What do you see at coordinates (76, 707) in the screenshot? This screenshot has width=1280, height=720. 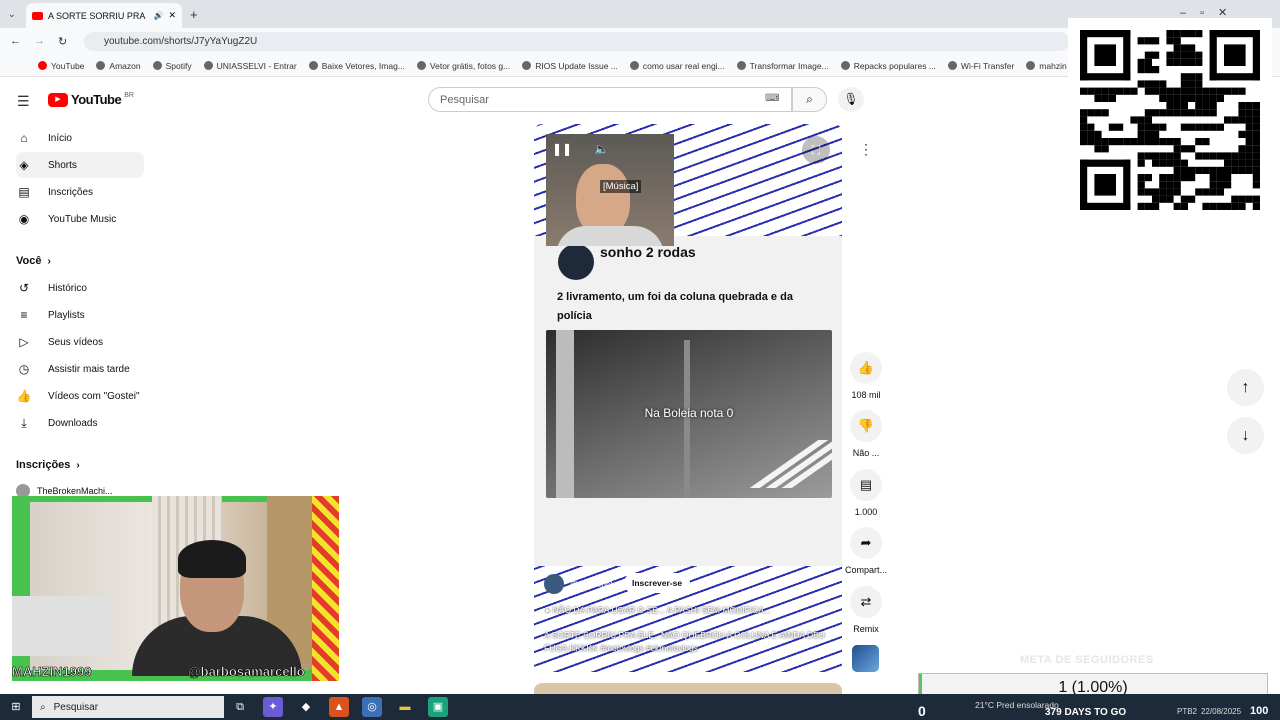 I see `taskbar-search-label: Pesquisar` at bounding box center [76, 707].